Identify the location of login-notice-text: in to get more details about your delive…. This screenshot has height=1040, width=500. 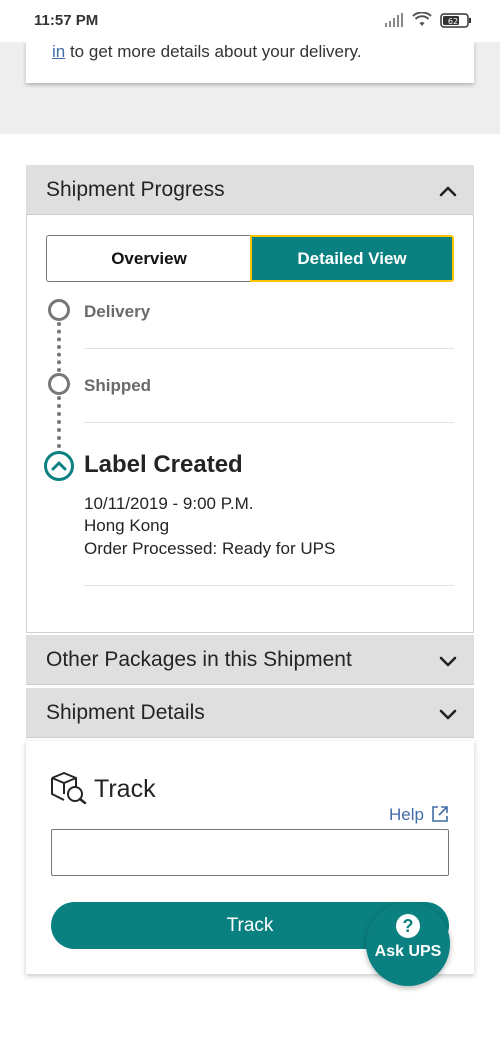
(207, 52).